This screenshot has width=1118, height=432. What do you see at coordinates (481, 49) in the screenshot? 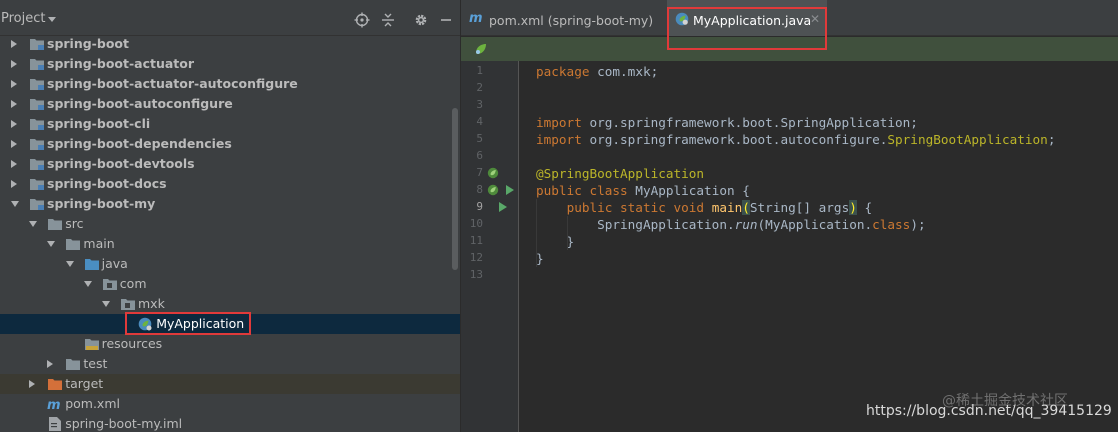
I see `spring-leaf-icon` at bounding box center [481, 49].